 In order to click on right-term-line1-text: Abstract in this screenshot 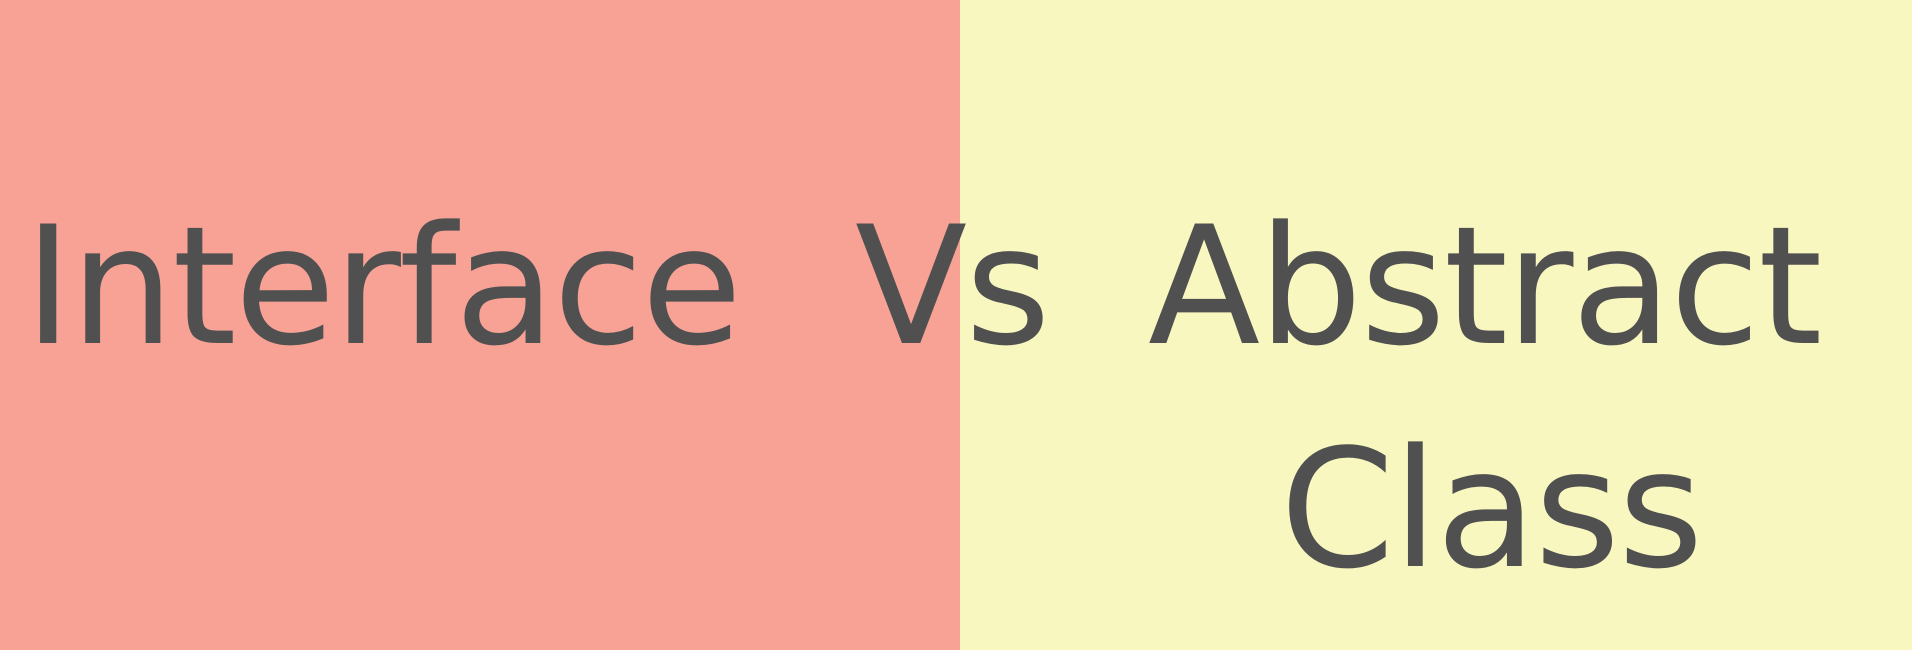, I will do `click(1485, 286)`.